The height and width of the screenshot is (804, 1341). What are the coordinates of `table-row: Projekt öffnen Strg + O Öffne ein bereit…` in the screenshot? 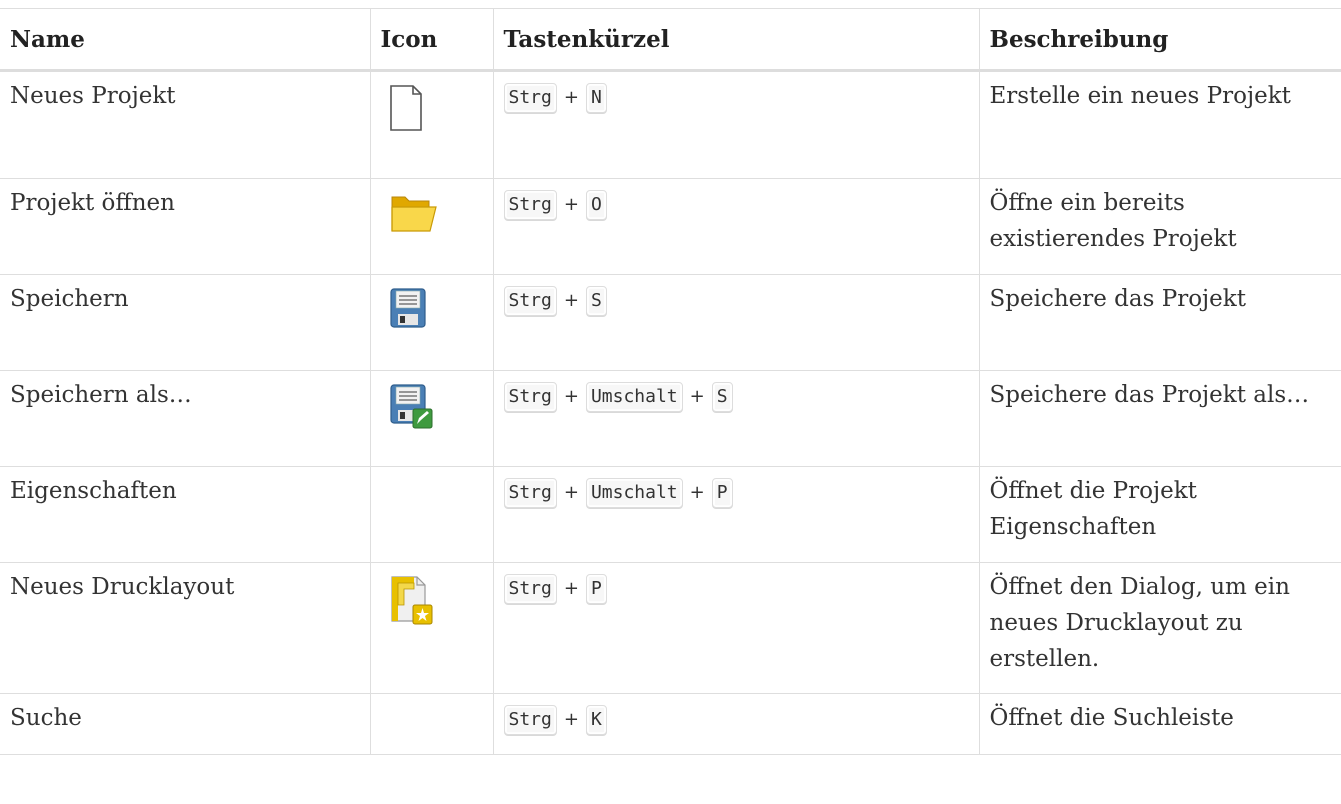 It's located at (670, 226).